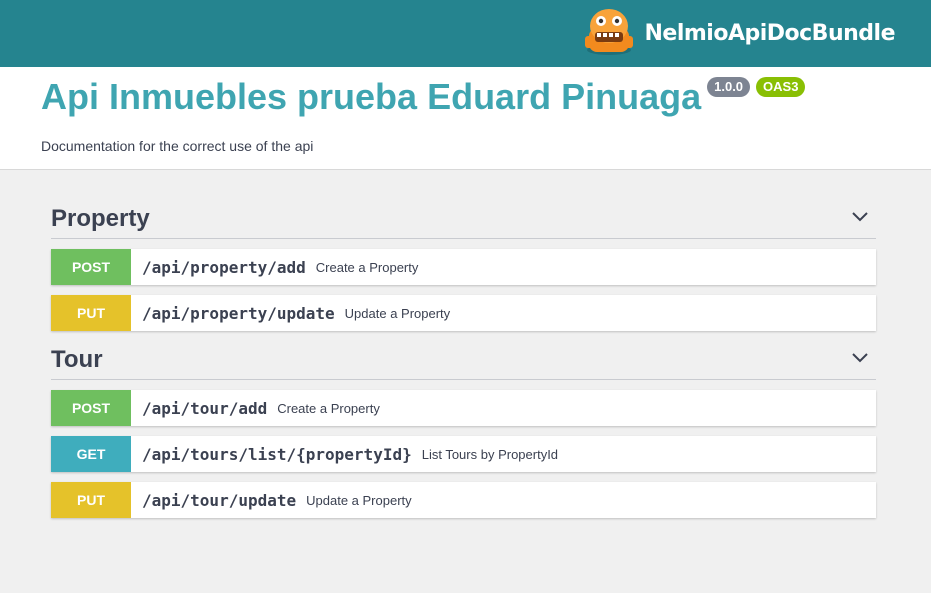 This screenshot has width=931, height=593. Describe the element at coordinates (463, 219) in the screenshot. I see `section-header-property: Property` at that location.